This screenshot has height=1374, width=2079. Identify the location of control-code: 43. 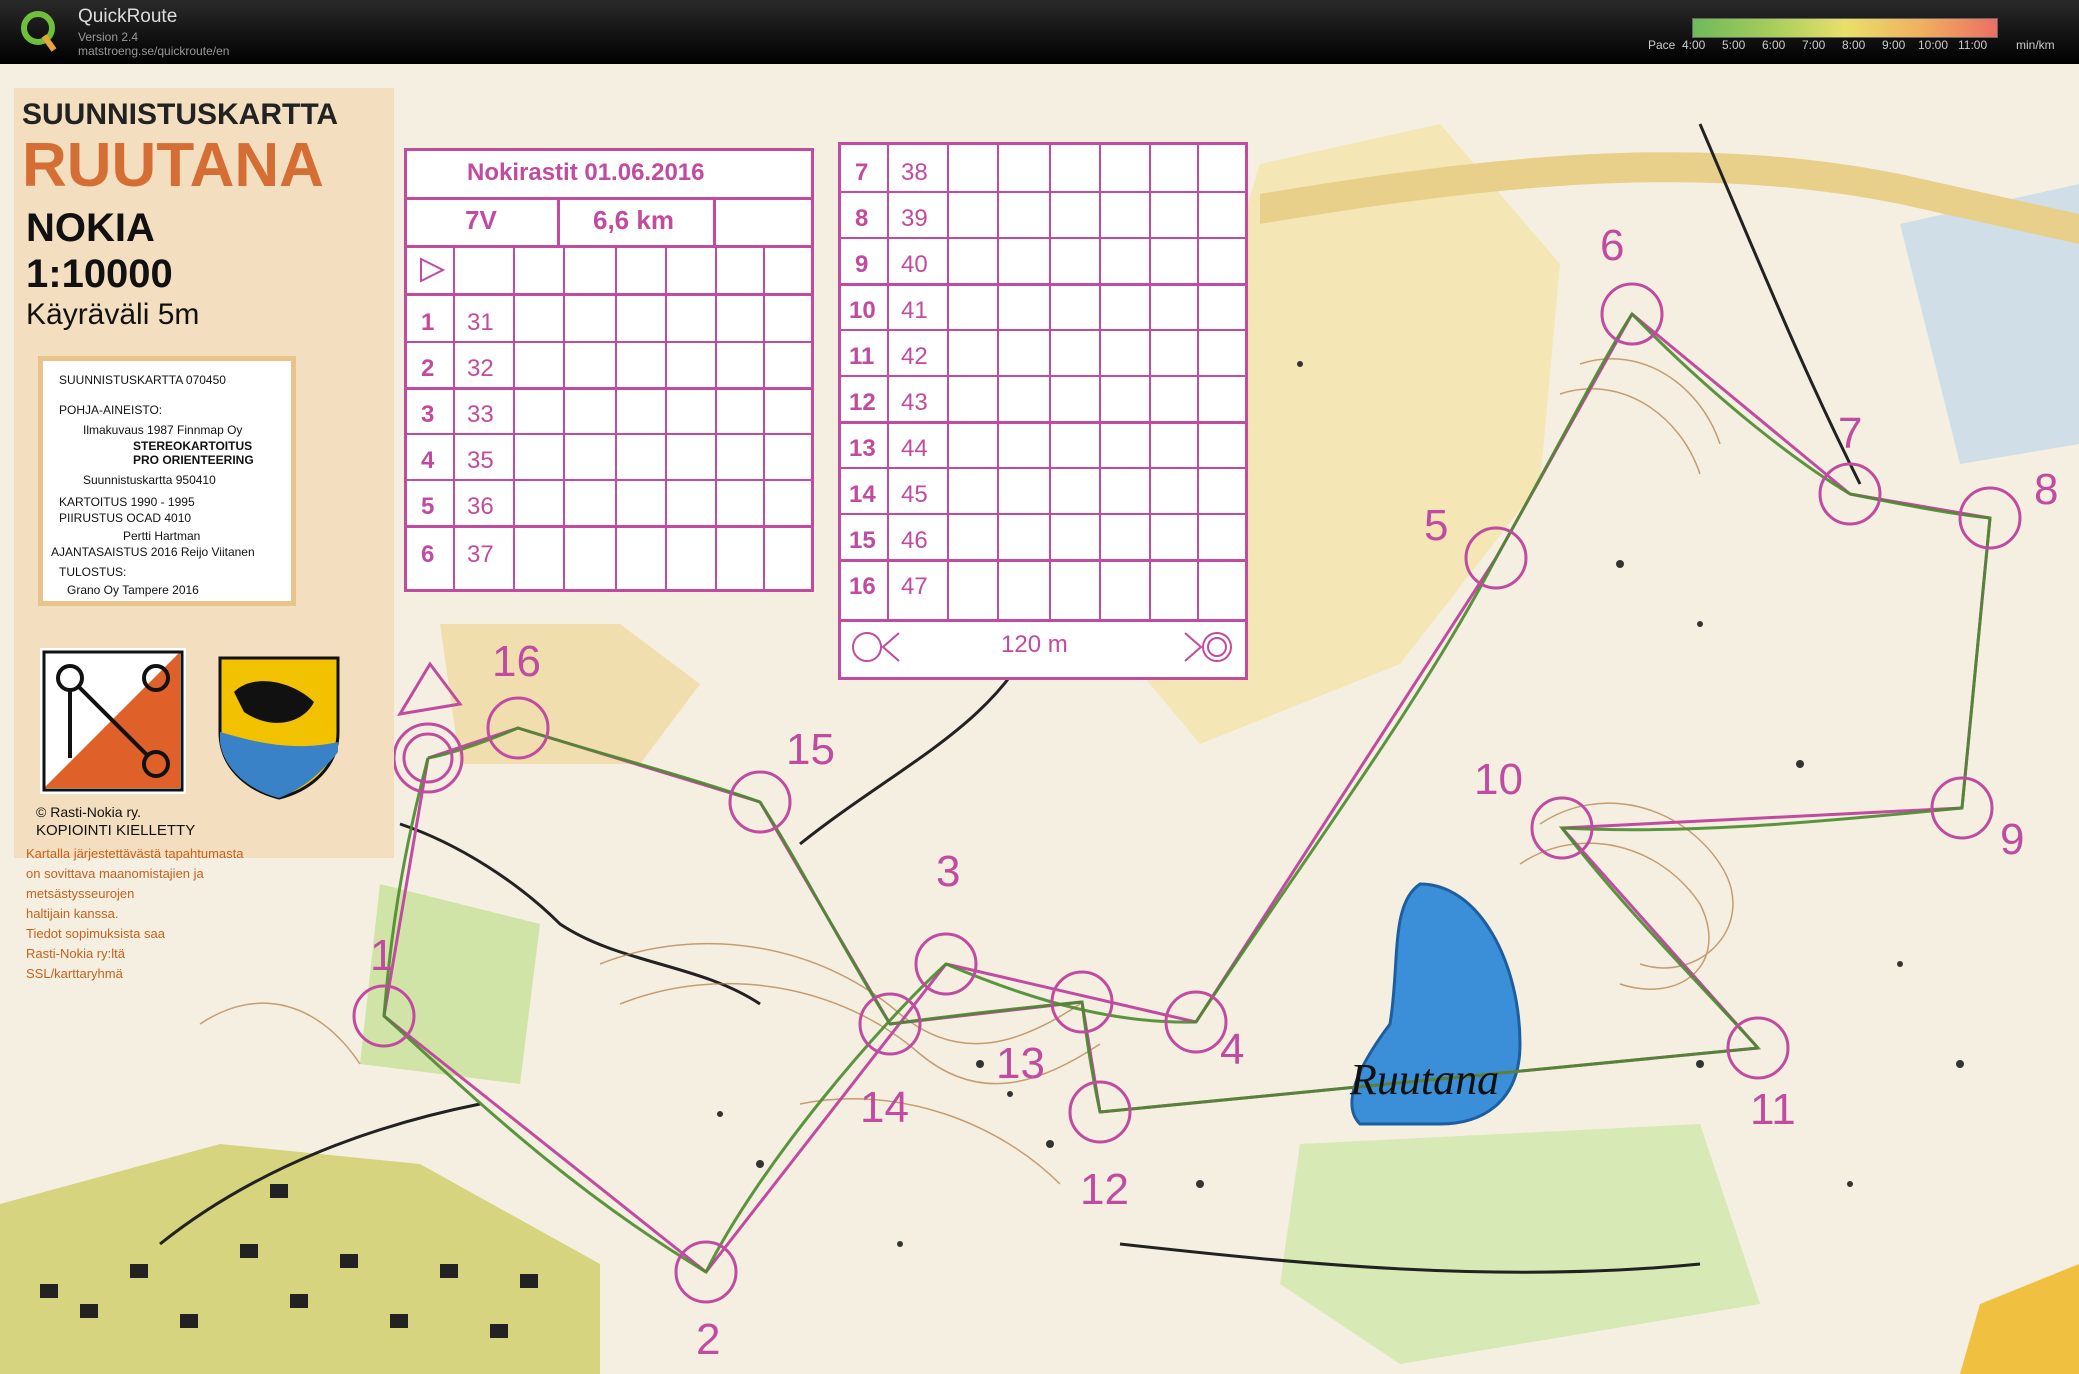
(914, 402).